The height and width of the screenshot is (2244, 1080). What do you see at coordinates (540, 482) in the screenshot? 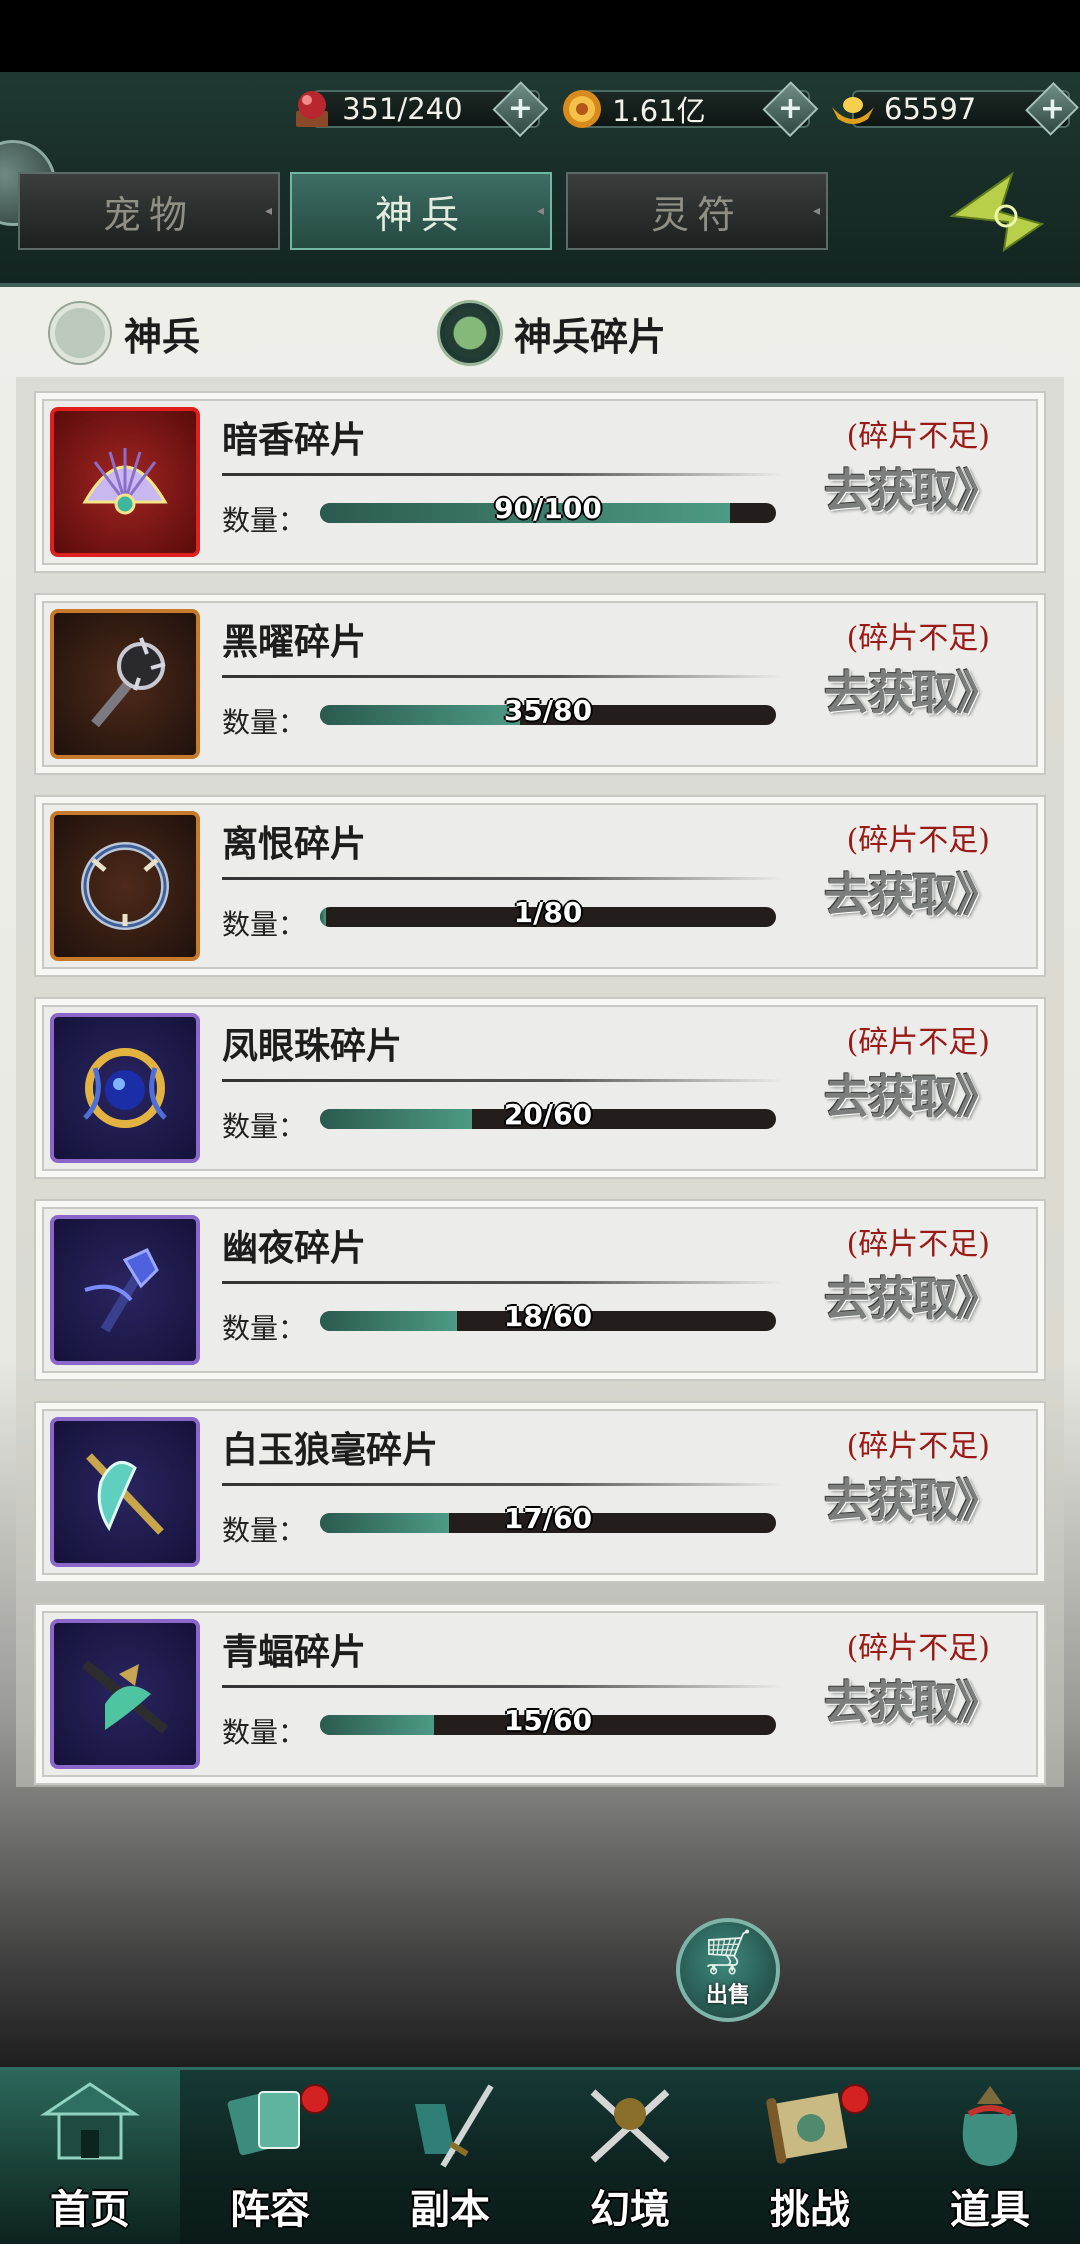
I see `list-item: 暗香碎片 数量： 90/100 (碎片不足) 去获取》` at bounding box center [540, 482].